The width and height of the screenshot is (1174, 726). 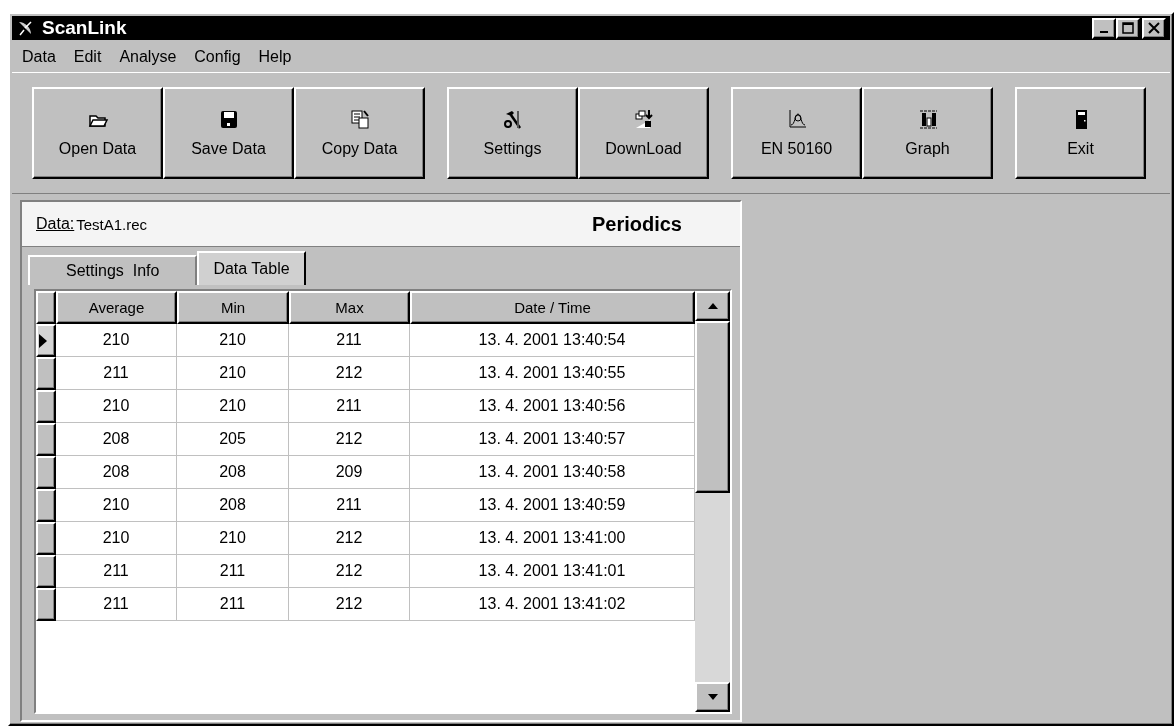 I want to click on maximize-icon, so click(x=1128, y=28).